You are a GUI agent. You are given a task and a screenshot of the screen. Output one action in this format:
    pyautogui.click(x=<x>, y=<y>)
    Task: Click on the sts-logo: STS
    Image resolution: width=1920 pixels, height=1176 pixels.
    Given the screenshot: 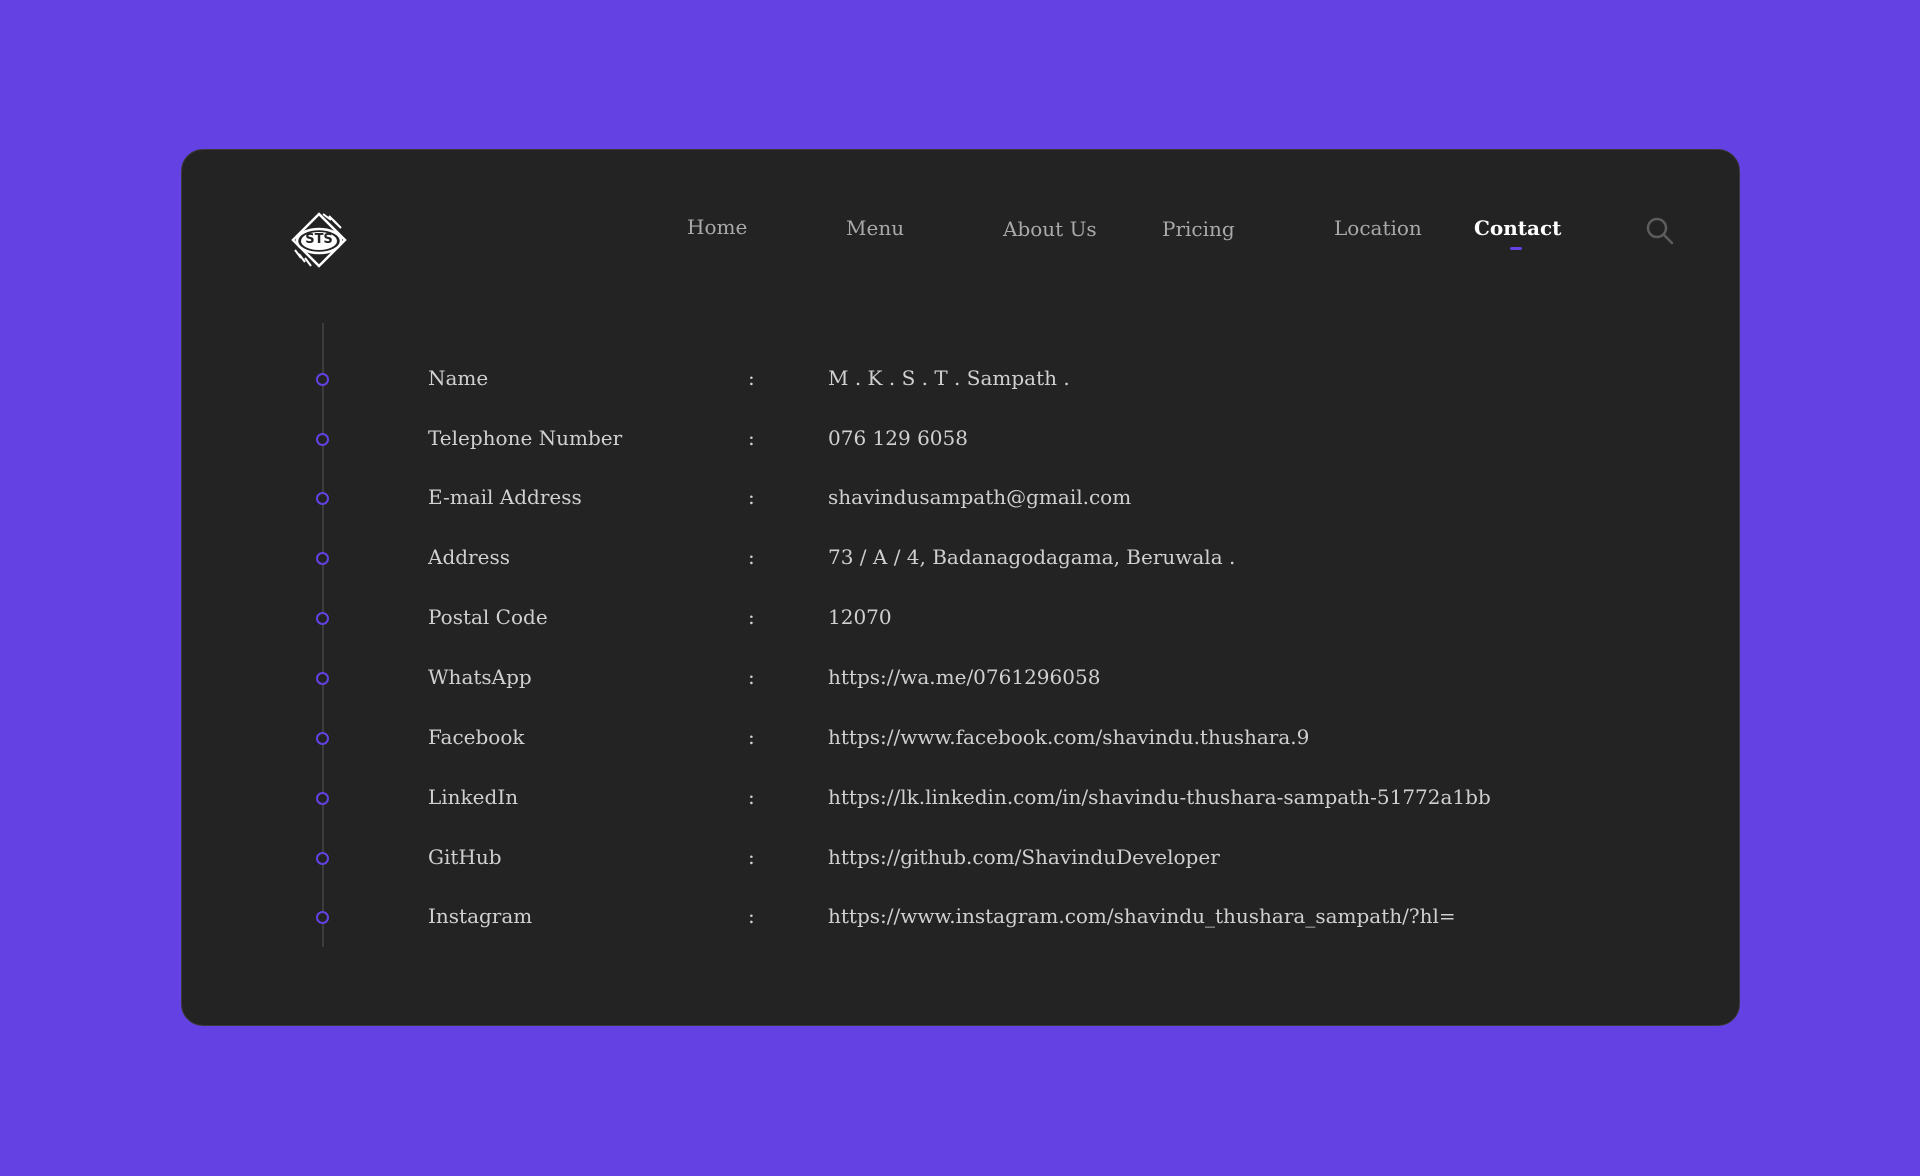 What is the action you would take?
    pyautogui.click(x=319, y=240)
    